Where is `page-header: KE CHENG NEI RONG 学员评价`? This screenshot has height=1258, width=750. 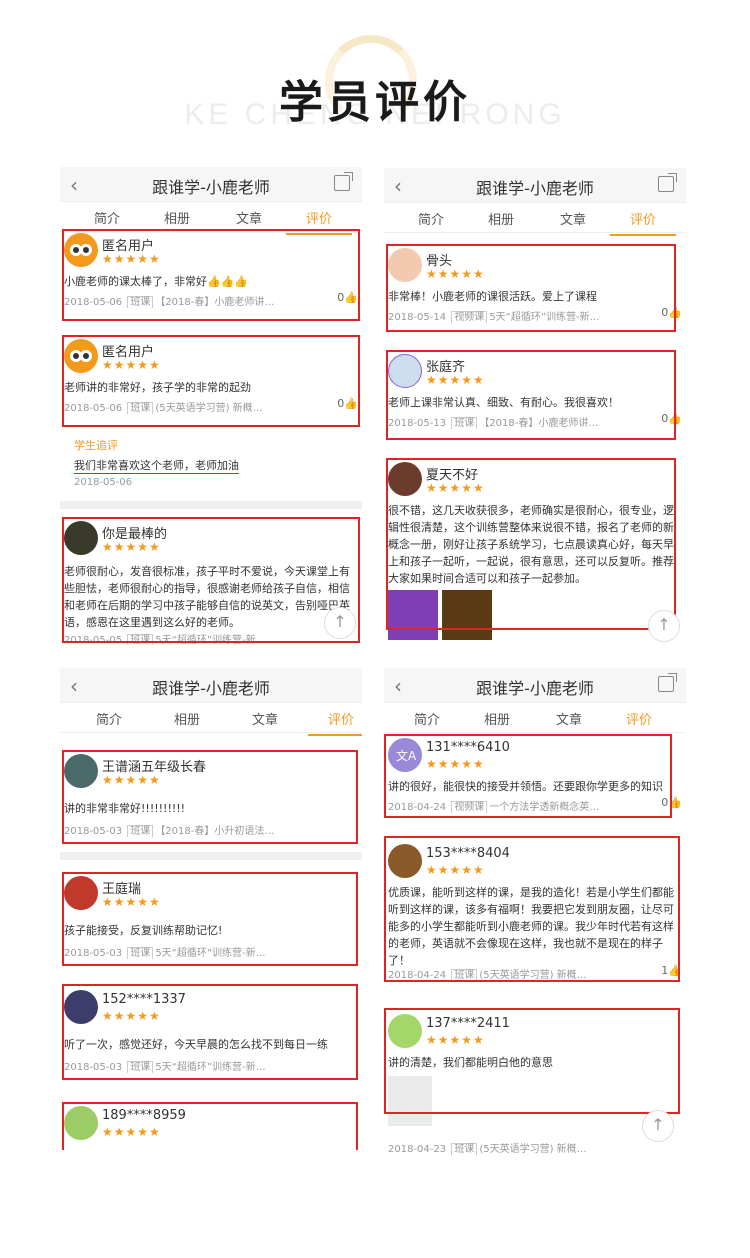 page-header: KE CHENG NEI RONG 学员评价 is located at coordinates (375, 75).